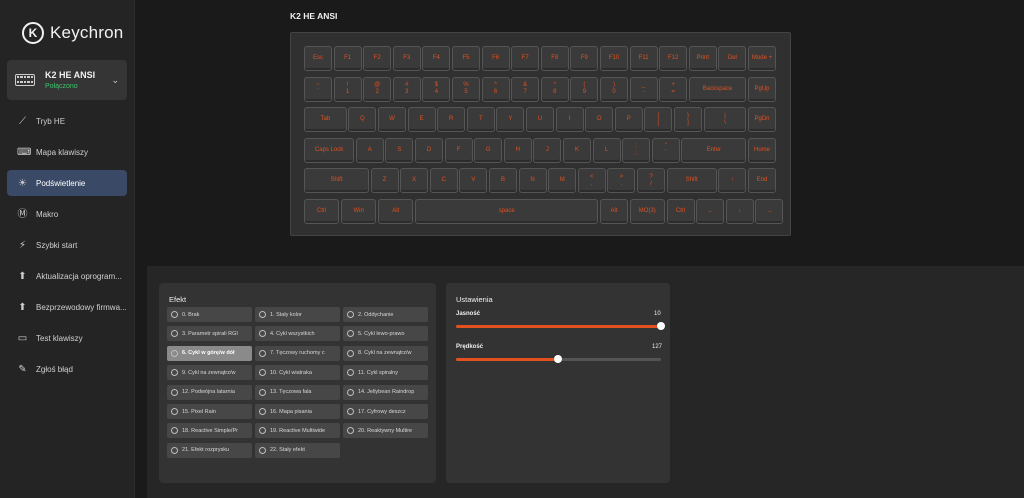 This screenshot has height=498, width=1024. What do you see at coordinates (510, 119) in the screenshot?
I see `key: Y` at bounding box center [510, 119].